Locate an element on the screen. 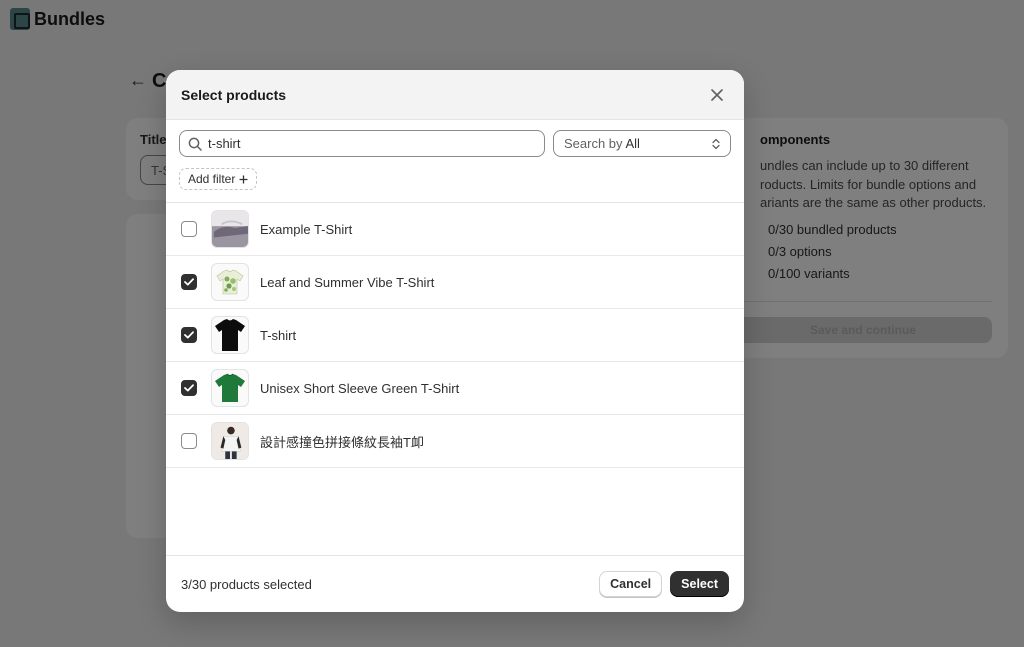 This screenshot has width=1024, height=647. black-tshirt-image is located at coordinates (230, 335).